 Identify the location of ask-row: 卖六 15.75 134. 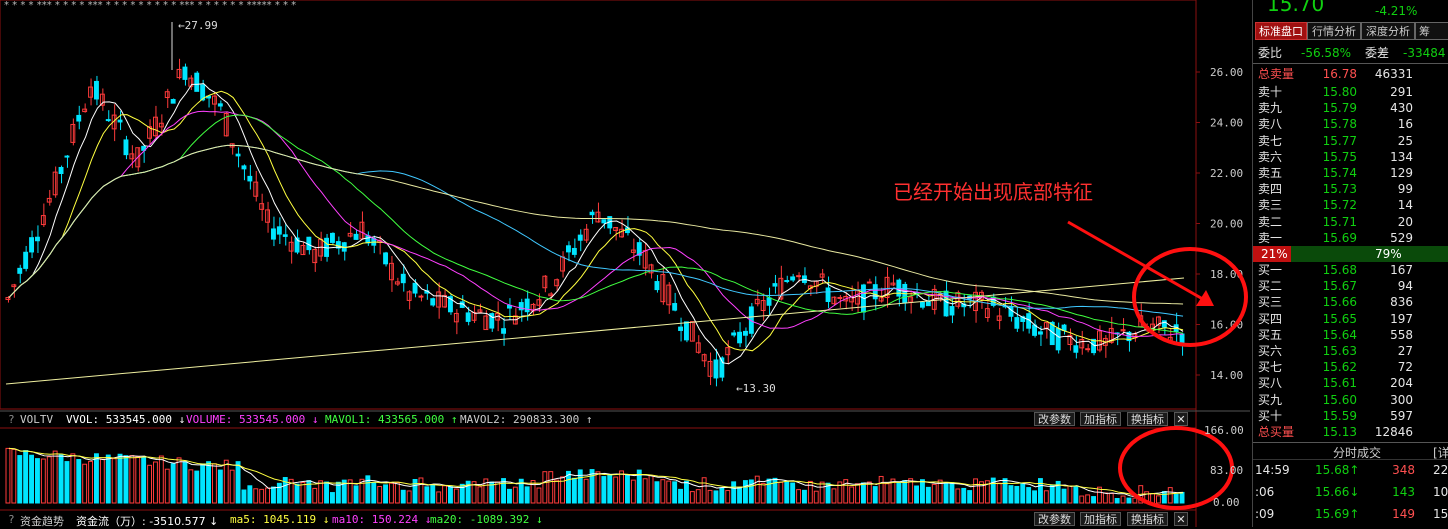
(1350, 157).